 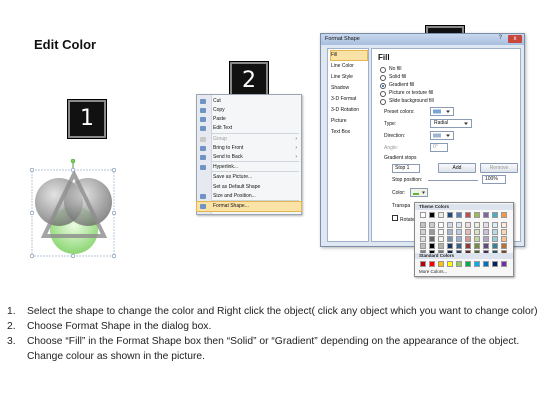 What do you see at coordinates (430, 78) in the screenshot?
I see `radio-solid-fill: Solid fill` at bounding box center [430, 78].